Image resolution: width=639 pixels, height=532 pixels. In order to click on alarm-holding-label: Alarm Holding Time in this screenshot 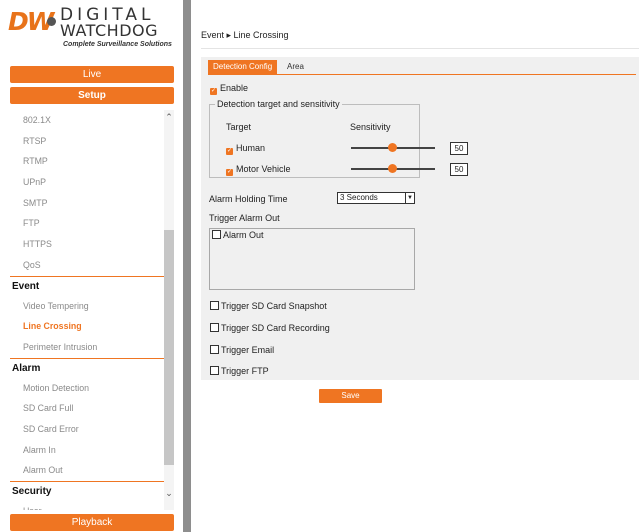, I will do `click(248, 199)`.